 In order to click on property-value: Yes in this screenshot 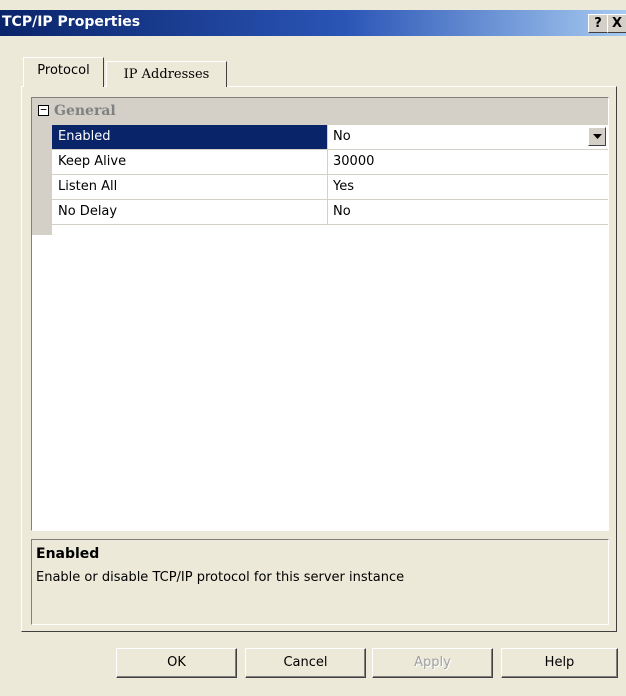, I will do `click(468, 187)`.